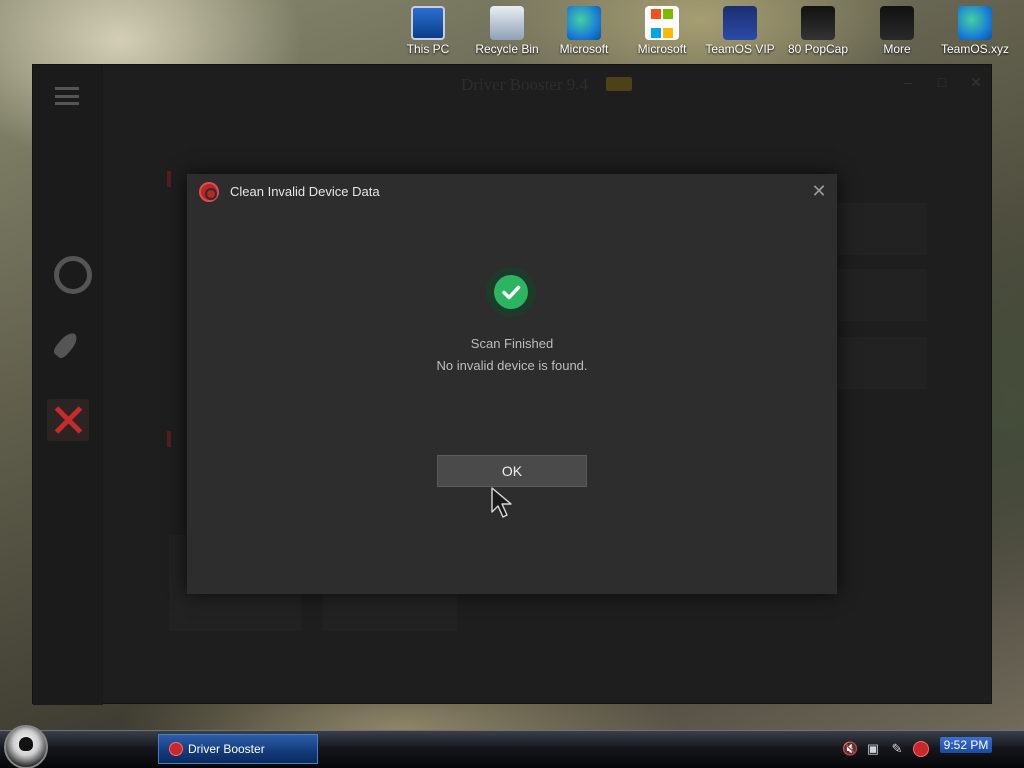  Describe the element at coordinates (68, 420) in the screenshot. I see `tools-nav-icon` at that location.